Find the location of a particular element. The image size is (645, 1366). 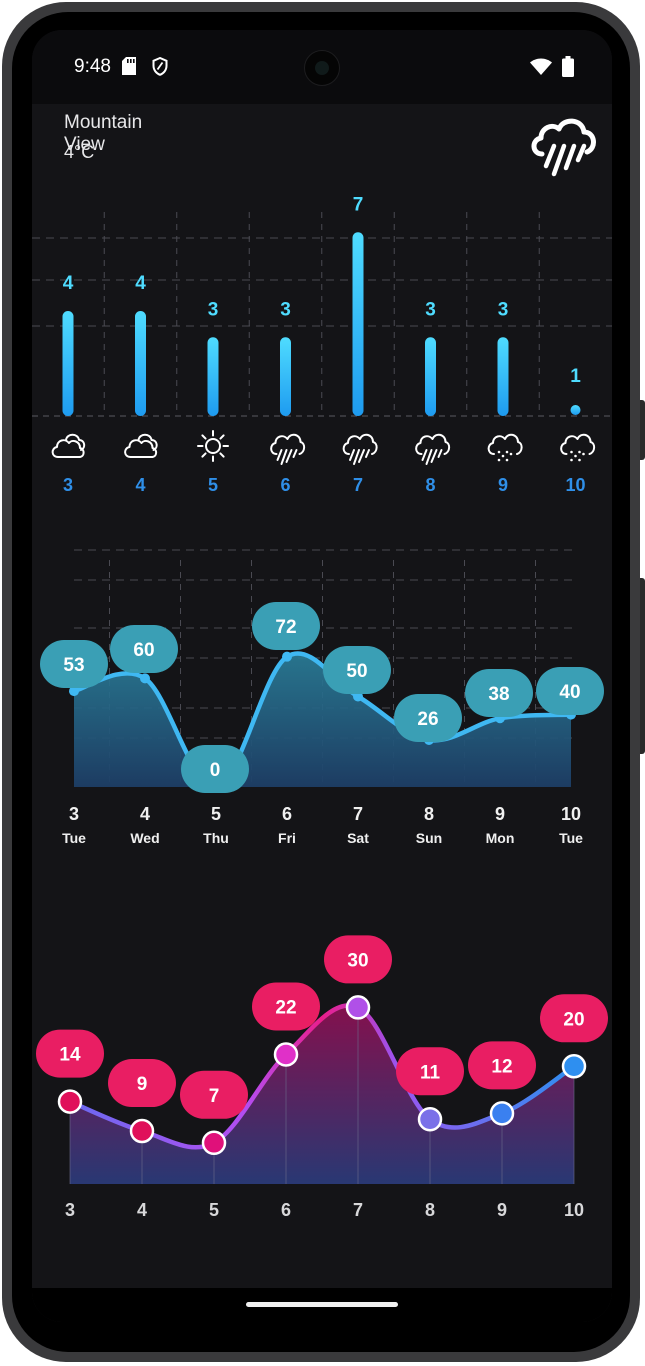

home-gesture-handle is located at coordinates (322, 1304).